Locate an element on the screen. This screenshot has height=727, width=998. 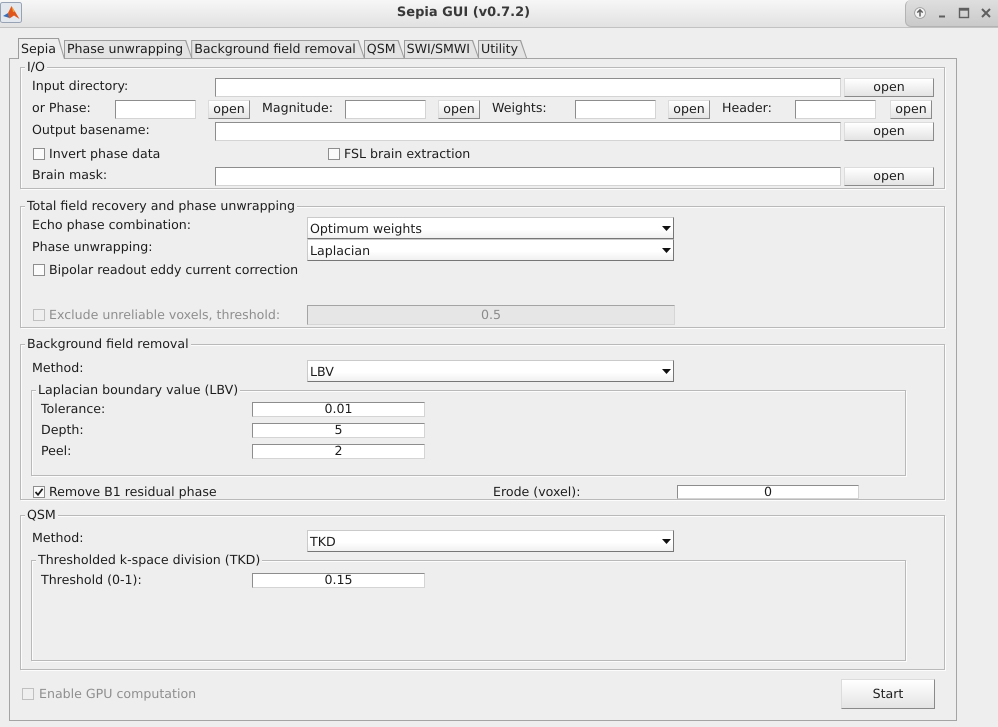
tab: QSM is located at coordinates (384, 49).